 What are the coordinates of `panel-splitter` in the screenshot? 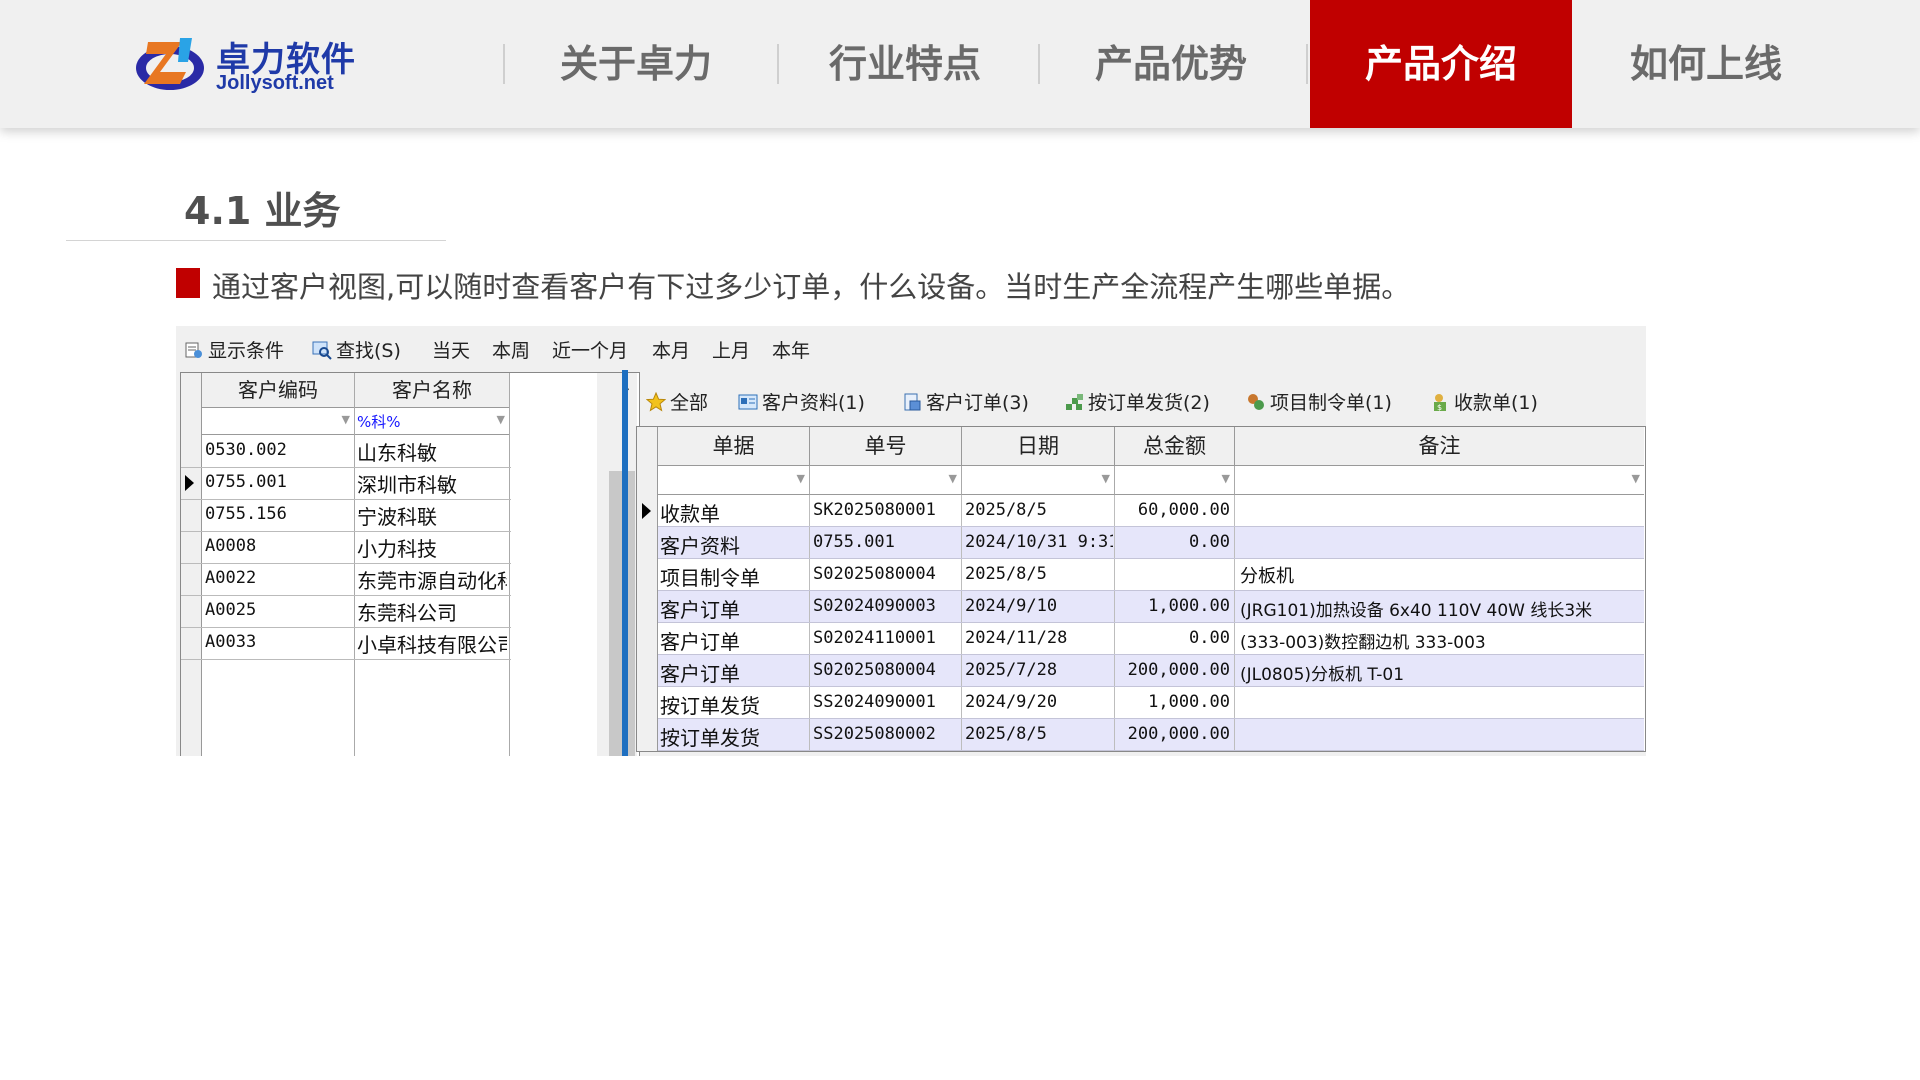 It's located at (625, 563).